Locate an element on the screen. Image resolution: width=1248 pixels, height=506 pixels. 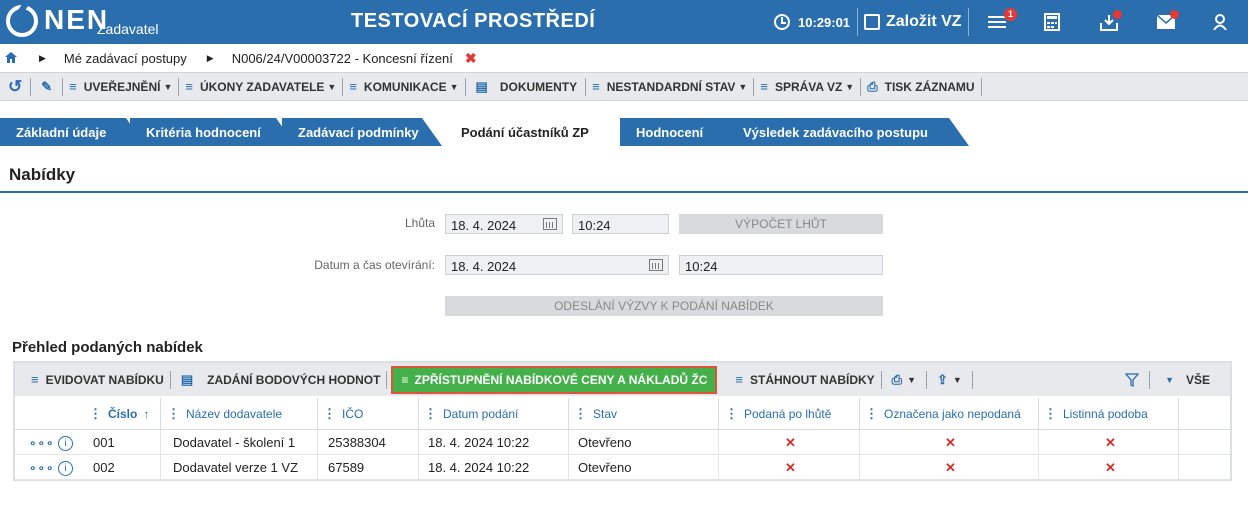
breadcrumb-current: N006/24/V00003722 - Koncesní řízení is located at coordinates (342, 58).